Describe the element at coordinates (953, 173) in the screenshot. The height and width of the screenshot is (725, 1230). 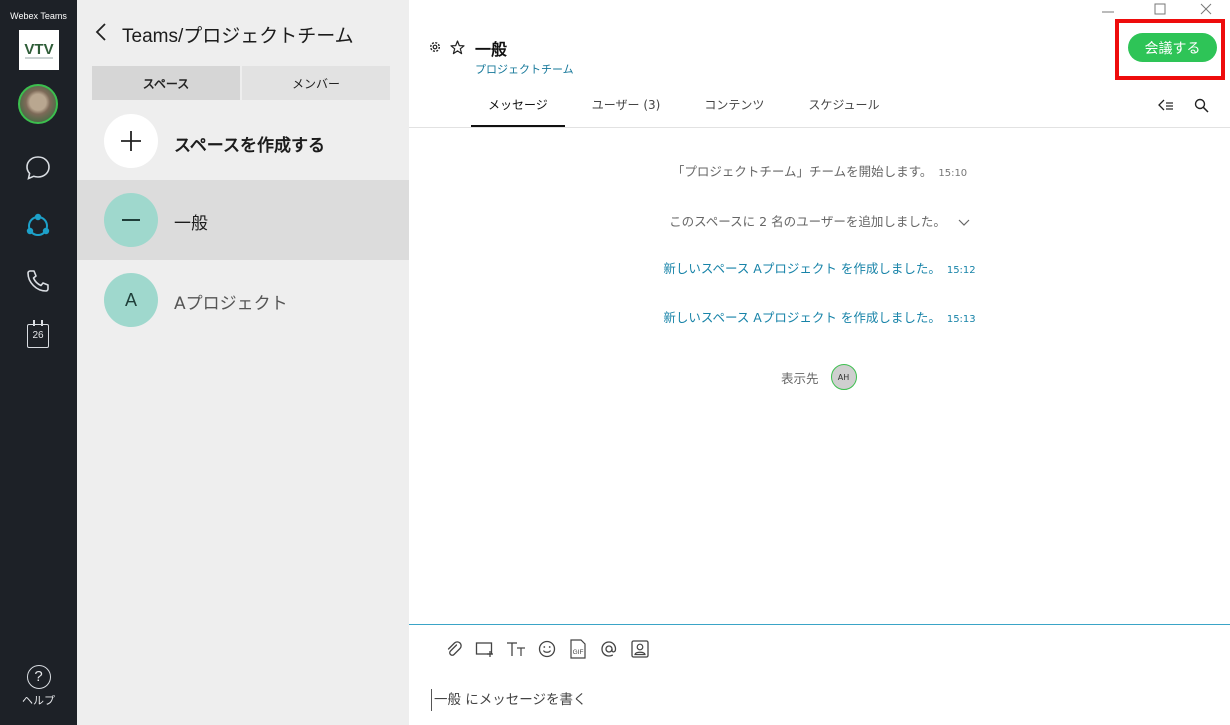
I see `activity-time: 15:10` at that location.